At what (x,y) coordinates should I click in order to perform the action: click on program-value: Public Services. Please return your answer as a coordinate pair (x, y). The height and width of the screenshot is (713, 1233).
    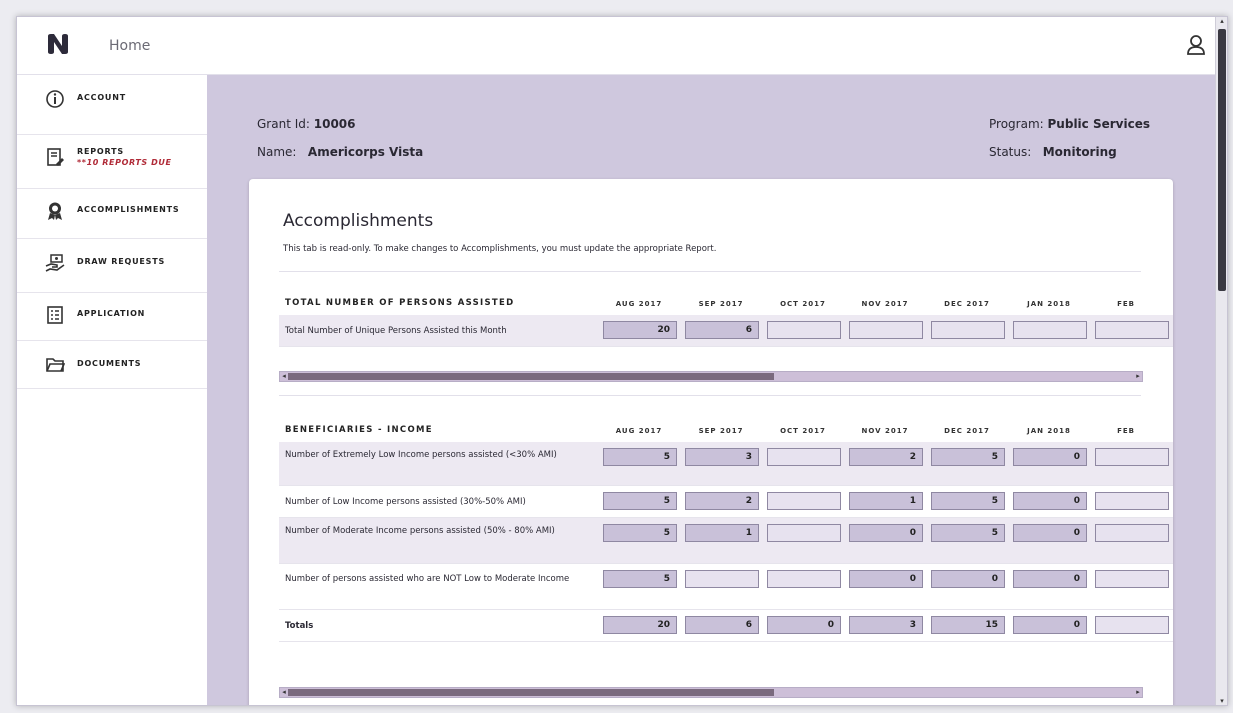
    Looking at the image, I should click on (1098, 124).